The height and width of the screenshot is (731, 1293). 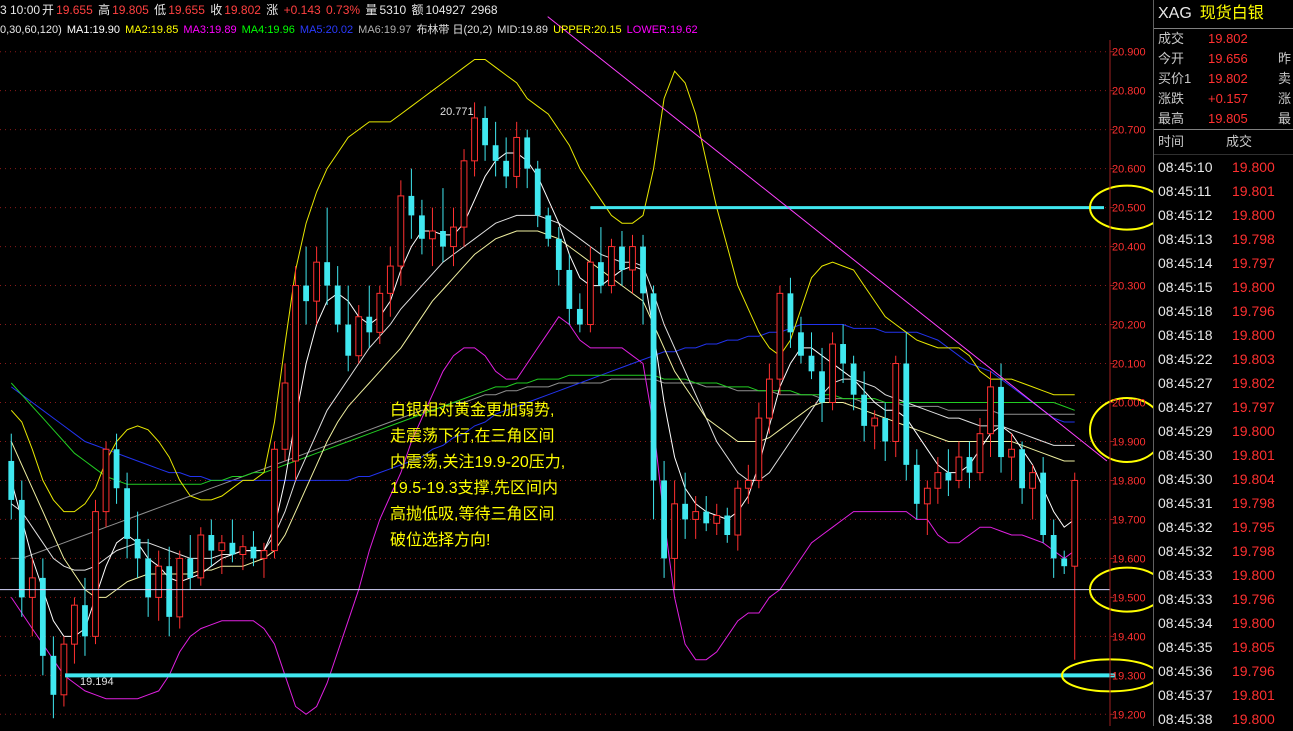 What do you see at coordinates (48, 10) in the screenshot?
I see `header-open-label: 开` at bounding box center [48, 10].